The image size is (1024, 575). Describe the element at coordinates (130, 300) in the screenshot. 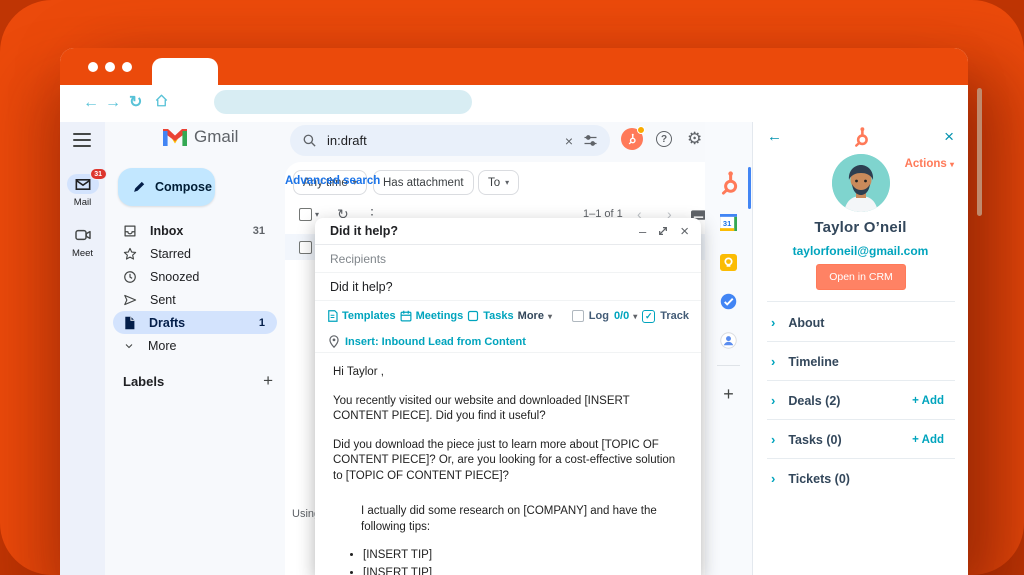

I see `send-icon` at that location.